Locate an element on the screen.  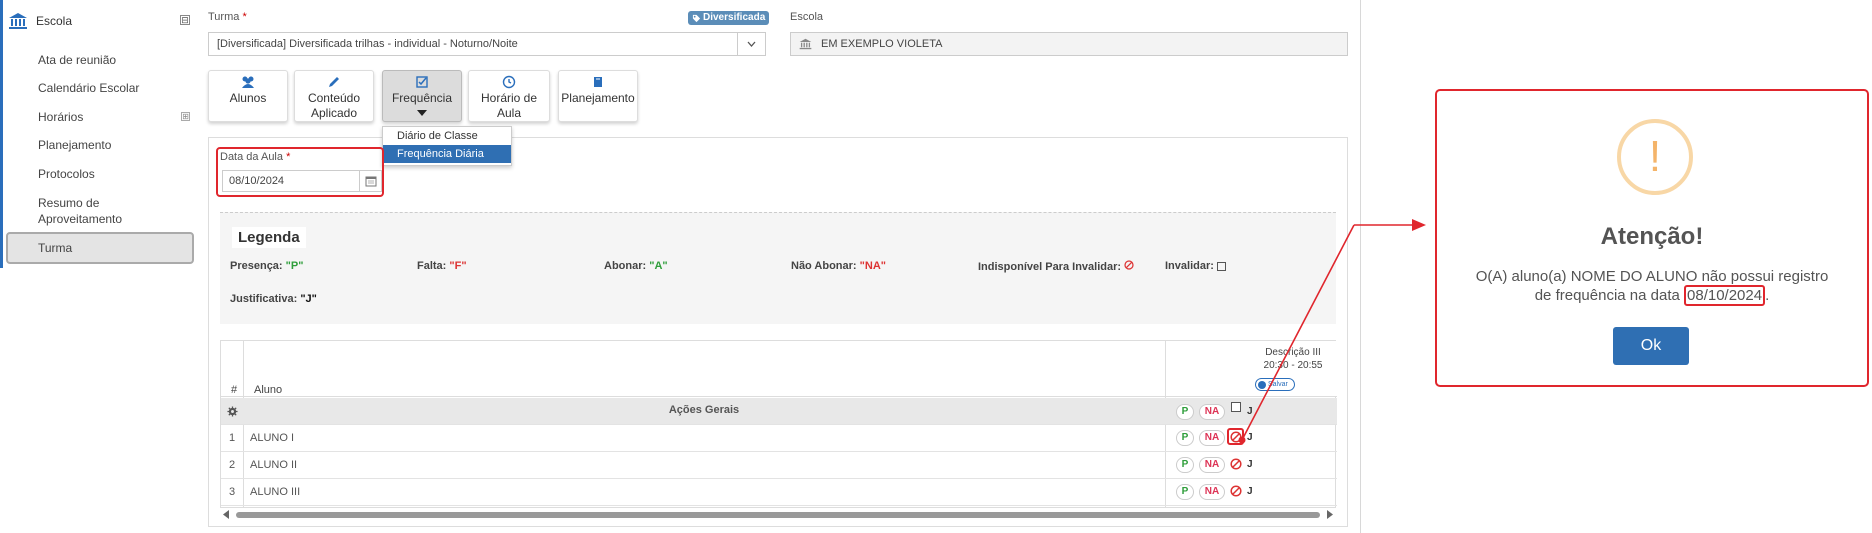
diversificada-badge: Diversificada is located at coordinates (729, 18).